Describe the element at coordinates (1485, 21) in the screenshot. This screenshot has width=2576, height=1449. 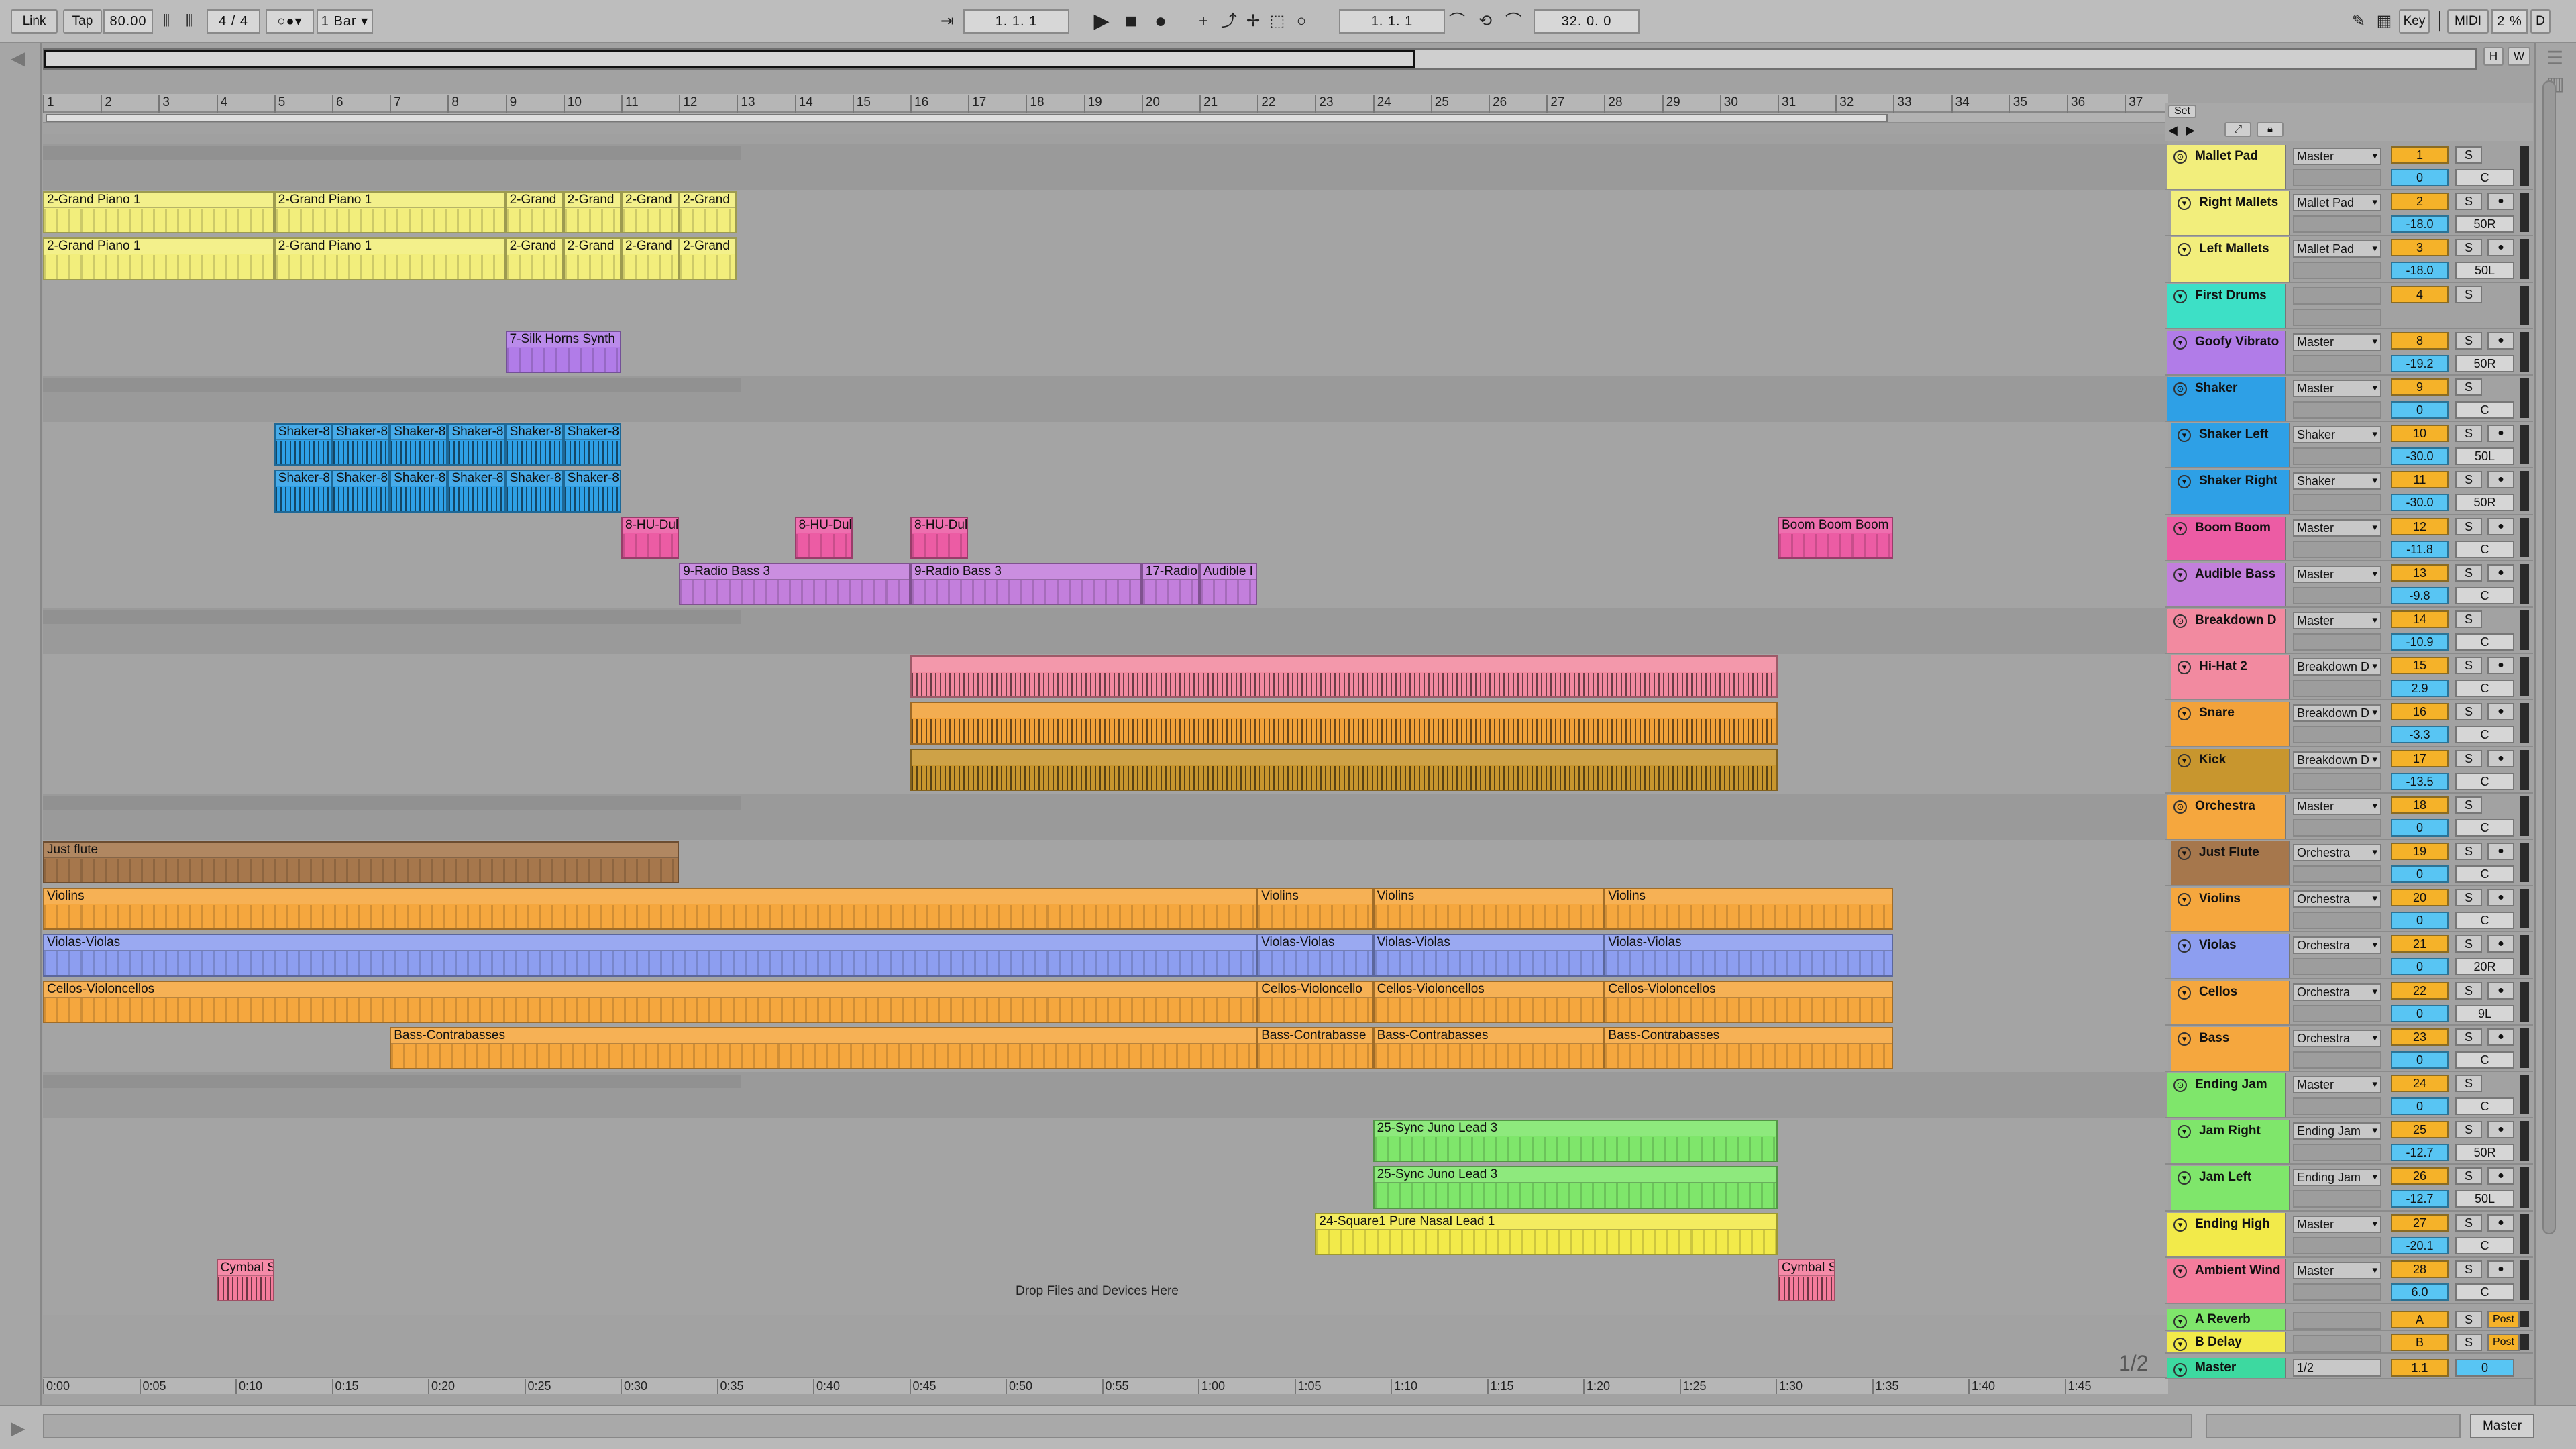
I see `loop-switch-icon: ⟲` at that location.